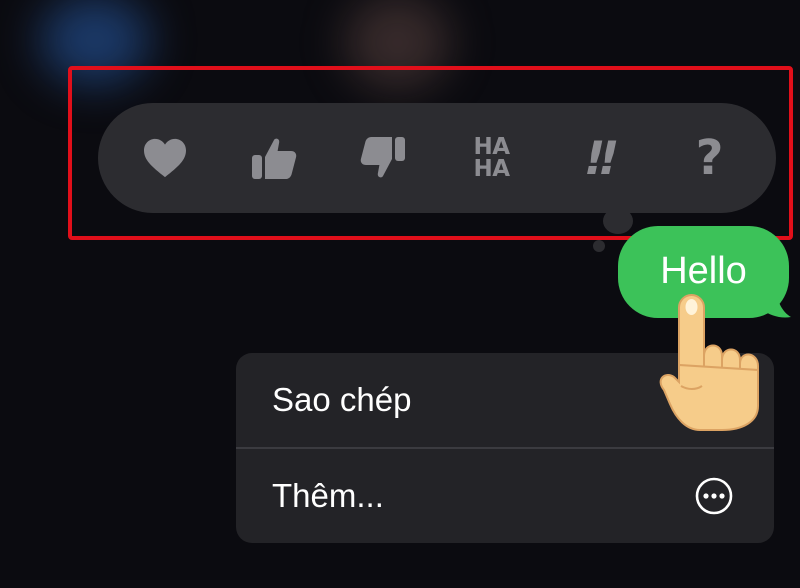  I want to click on pointing-hand-icon, so click(709, 362).